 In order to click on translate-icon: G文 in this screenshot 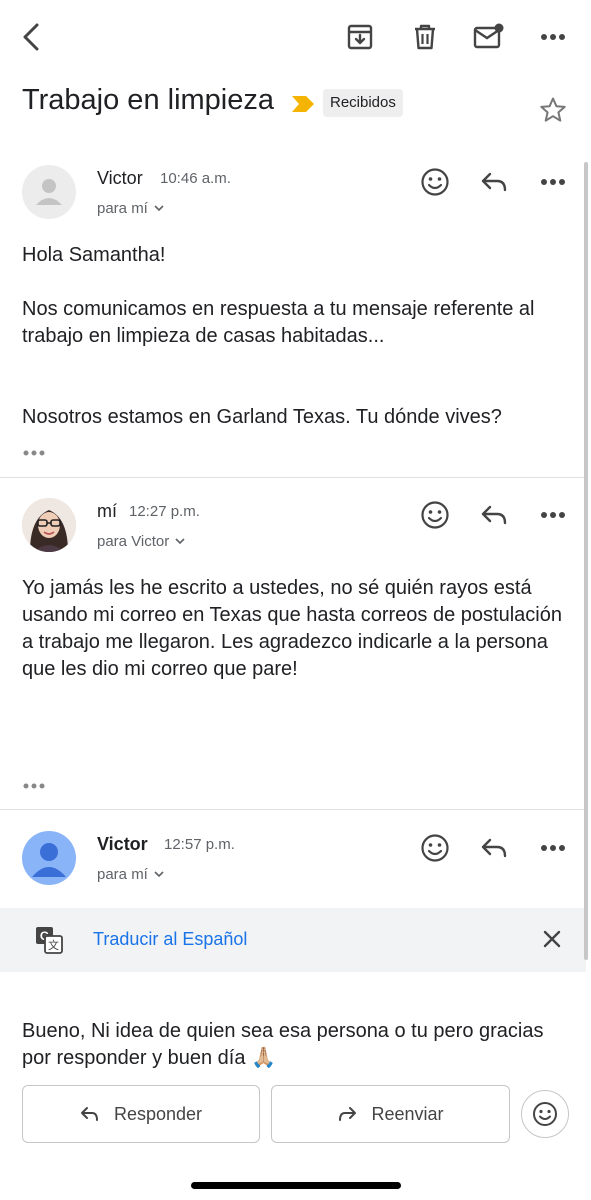, I will do `click(49, 940)`.